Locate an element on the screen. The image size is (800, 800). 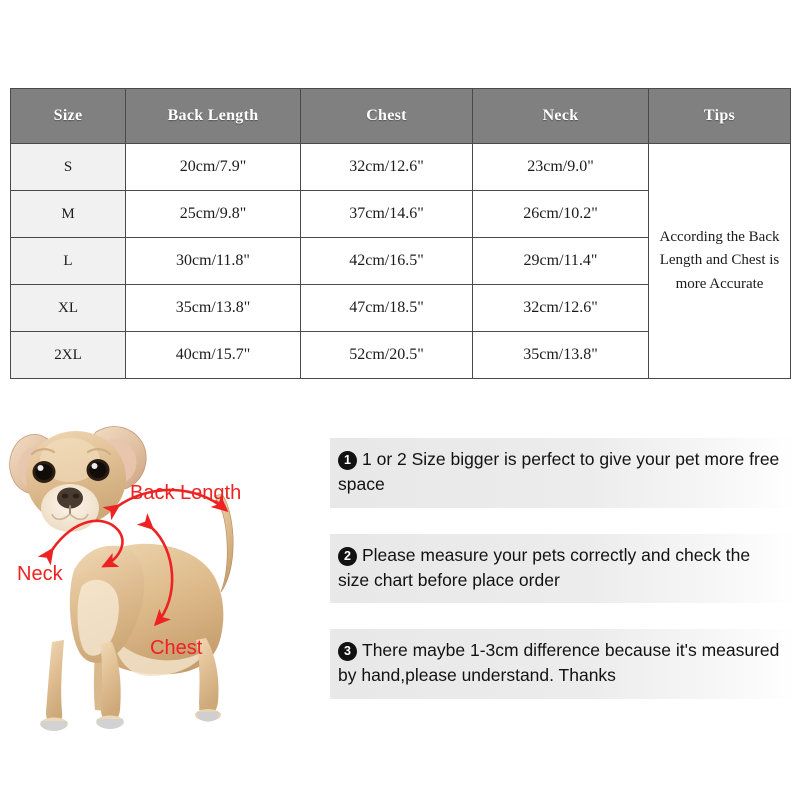
cell-back-length: 40cm/15.7" is located at coordinates (213, 355).